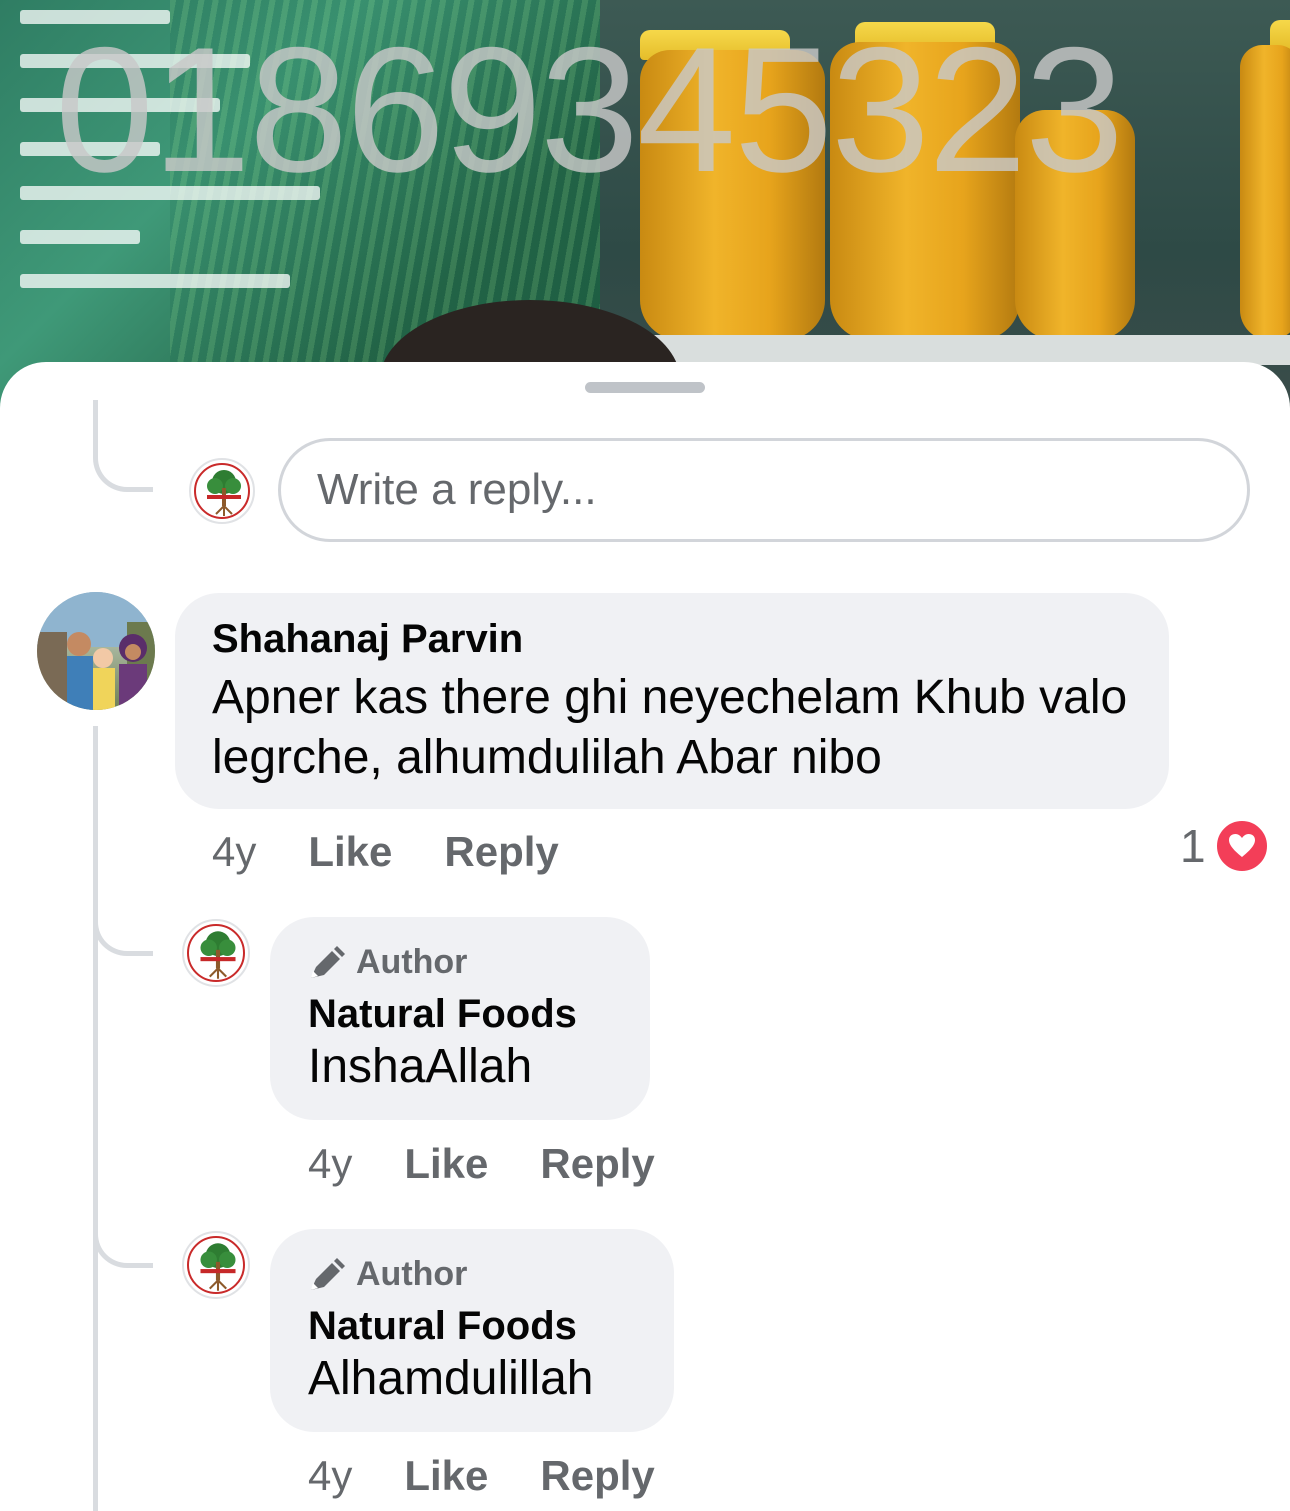 The image size is (1290, 1511). What do you see at coordinates (95, 1118) in the screenshot?
I see `thread-line` at bounding box center [95, 1118].